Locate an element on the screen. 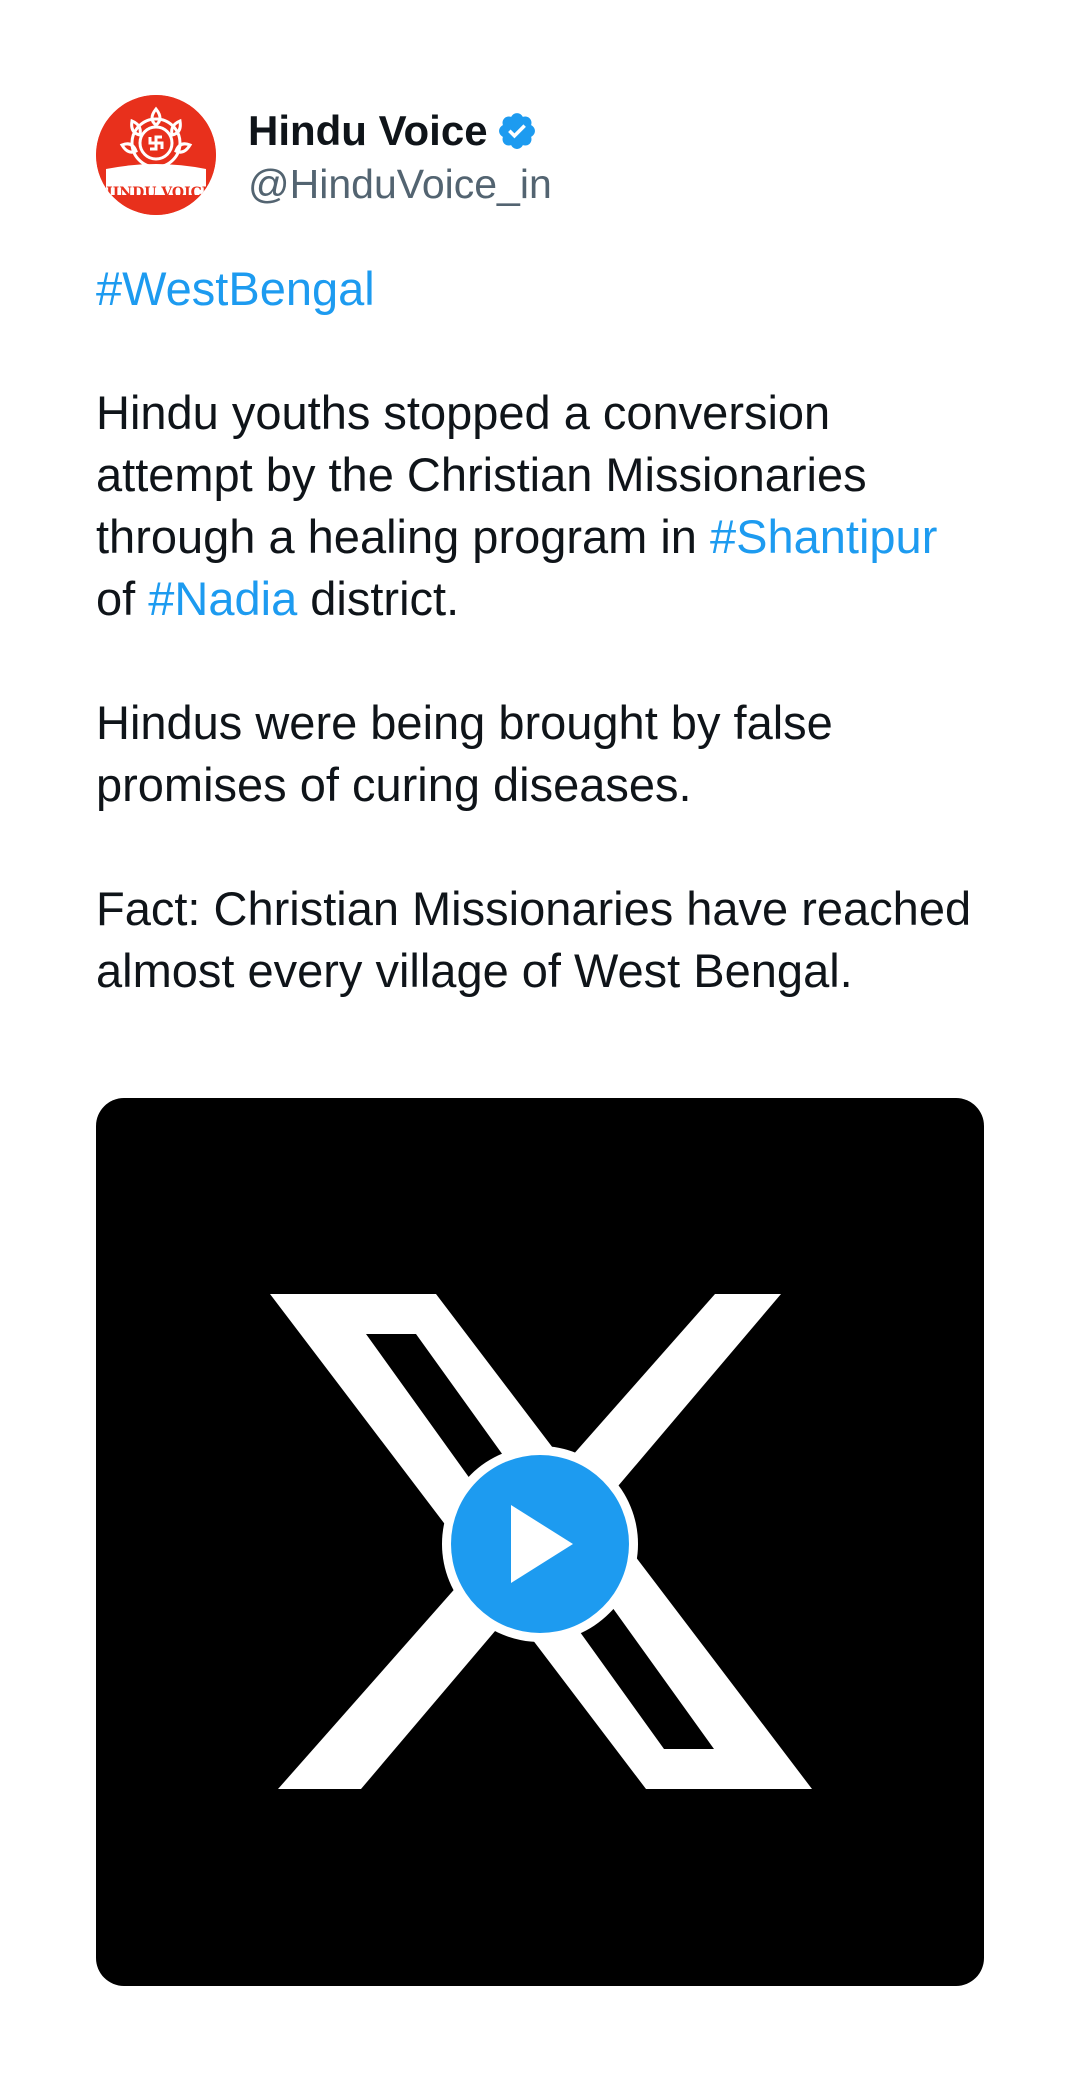  paragraph-2-text-c: district. is located at coordinates (378, 598).